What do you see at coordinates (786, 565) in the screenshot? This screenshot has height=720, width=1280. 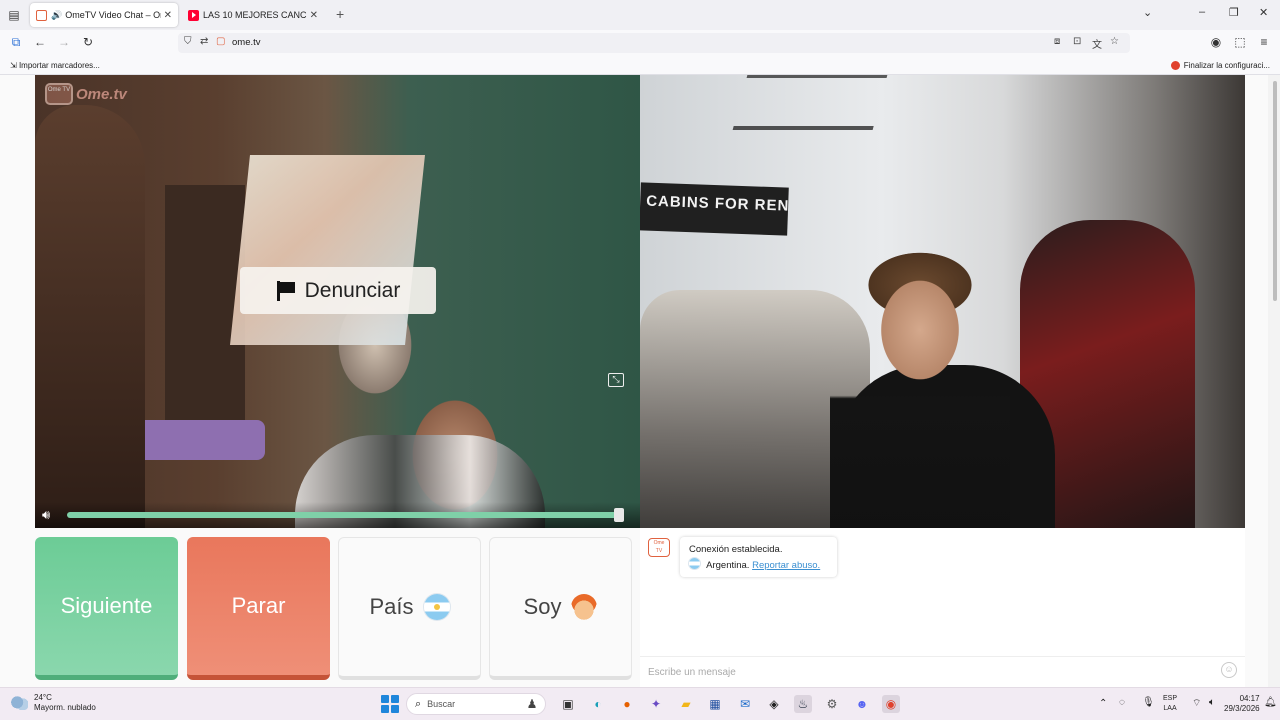 I see `report-abuse-link: Reportar abuso.` at bounding box center [786, 565].